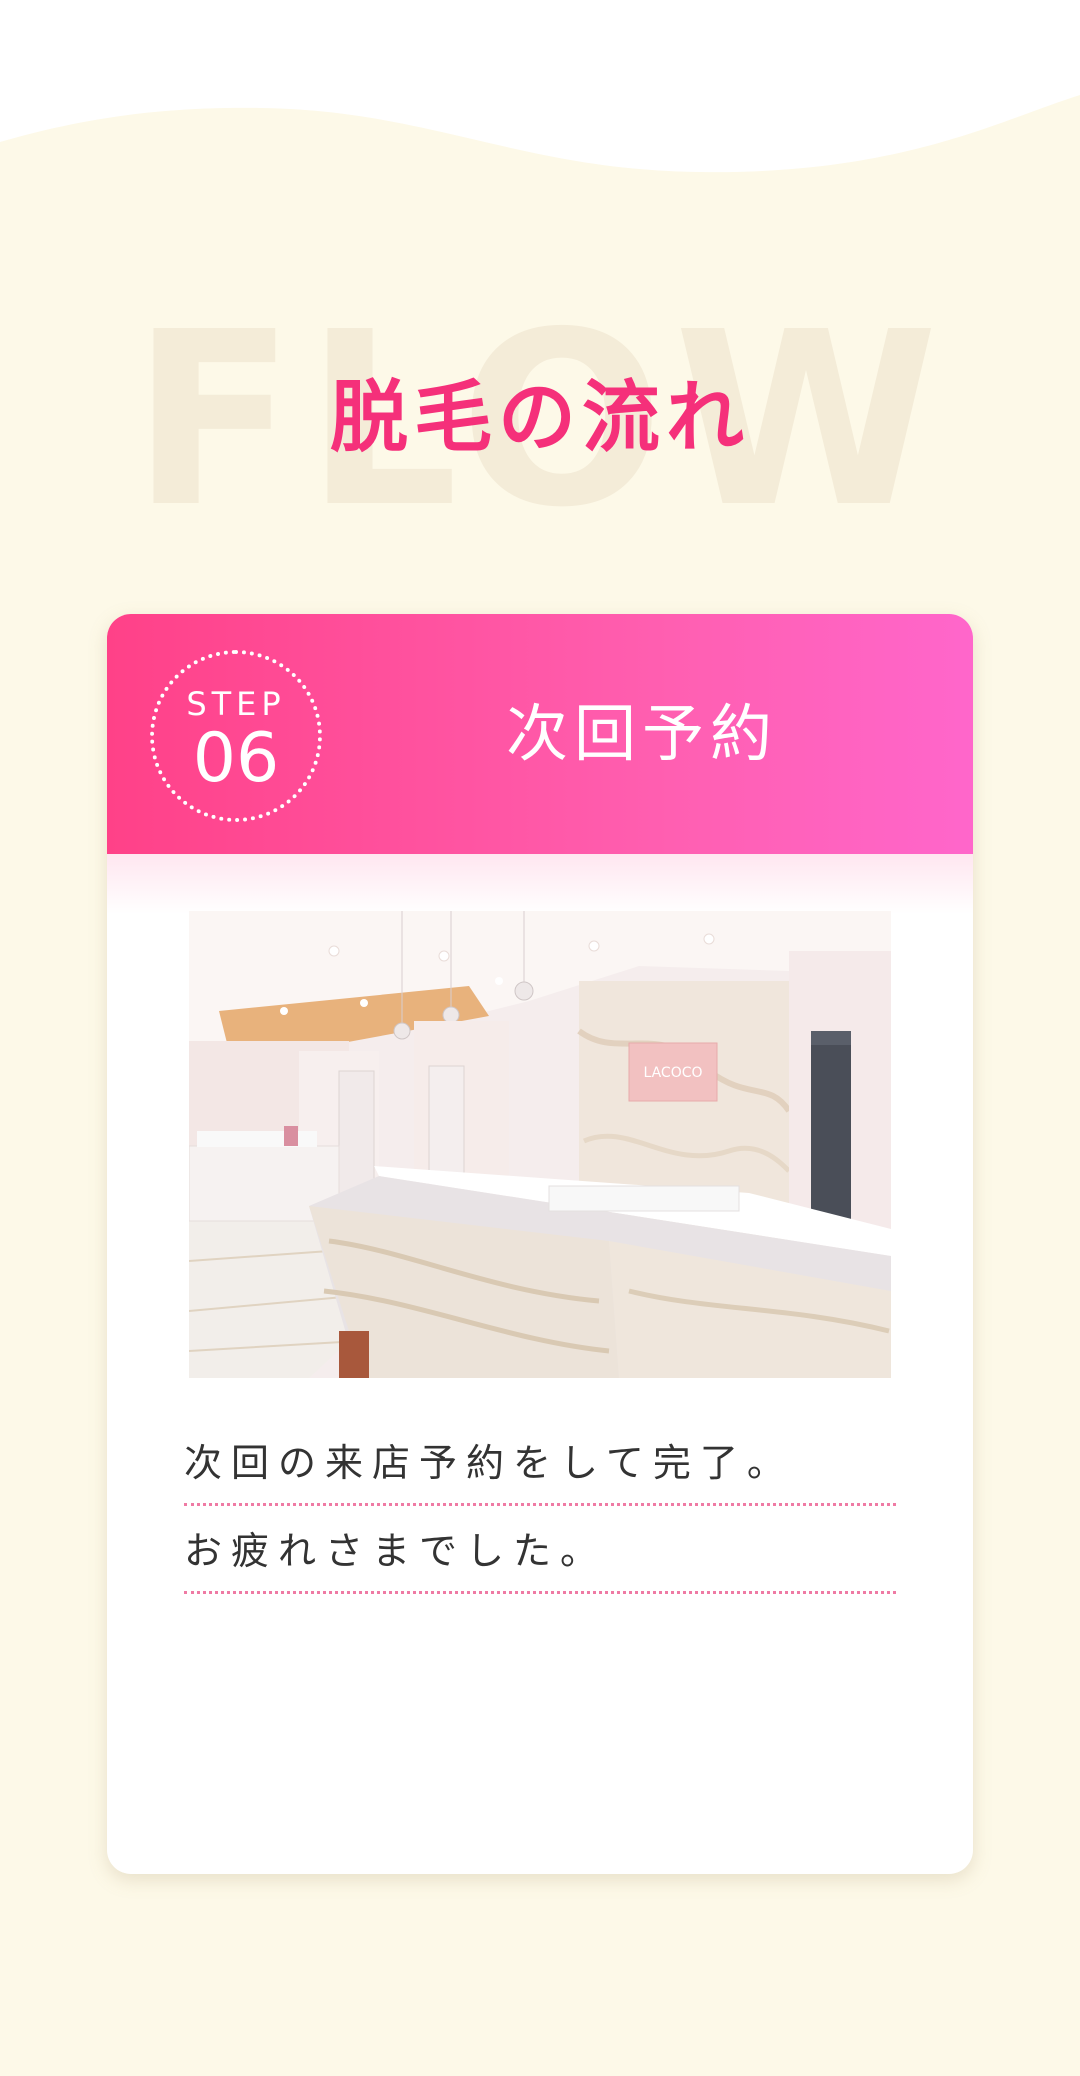 This screenshot has height=2076, width=1080. I want to click on header-fade, so click(540, 884).